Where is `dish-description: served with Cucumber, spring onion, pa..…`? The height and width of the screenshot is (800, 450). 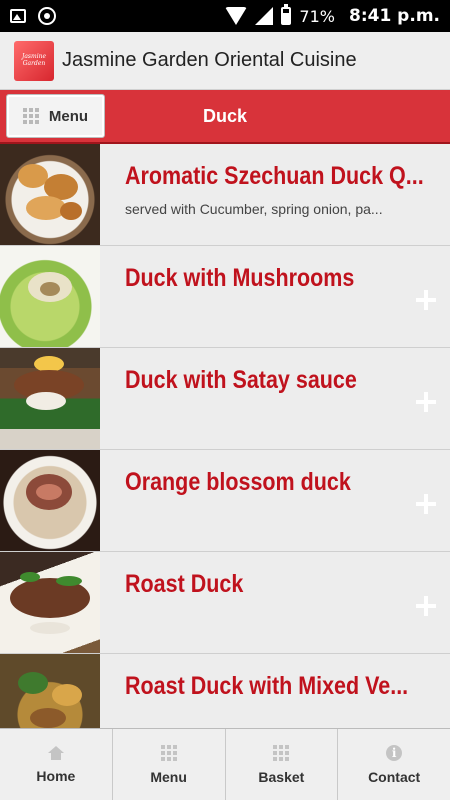
dish-description: served with Cucumber, spring onion, pa..… is located at coordinates (254, 209).